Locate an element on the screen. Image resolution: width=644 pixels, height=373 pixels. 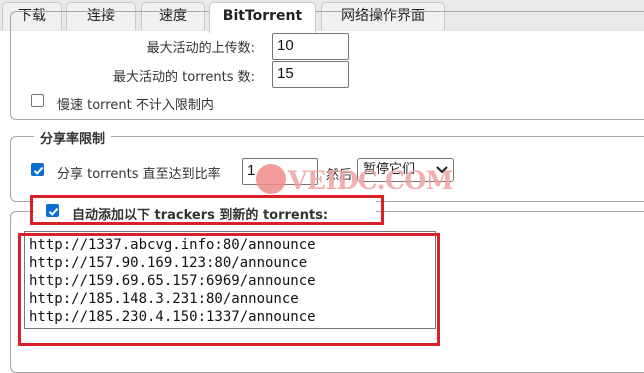
slow-torrent-checkbox is located at coordinates (37, 100).